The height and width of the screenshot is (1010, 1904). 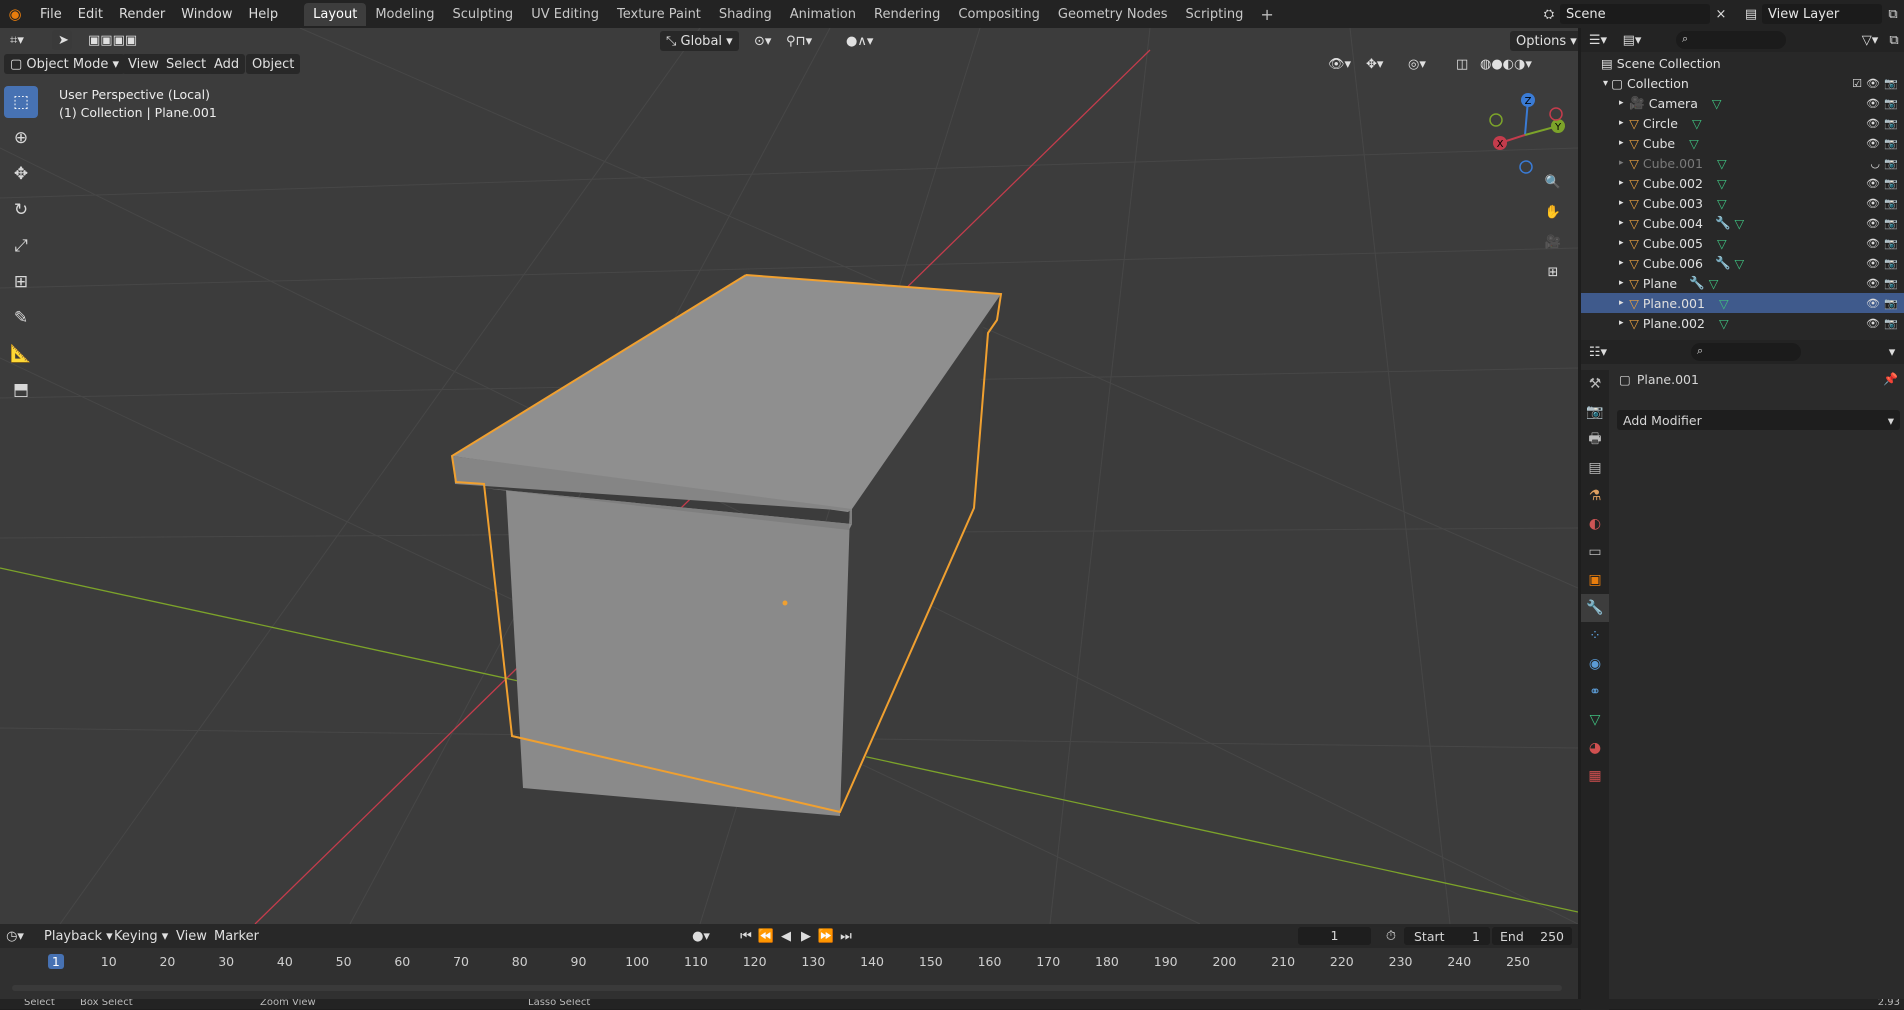 I want to click on tab-rendering: Rendering, so click(x=907, y=14).